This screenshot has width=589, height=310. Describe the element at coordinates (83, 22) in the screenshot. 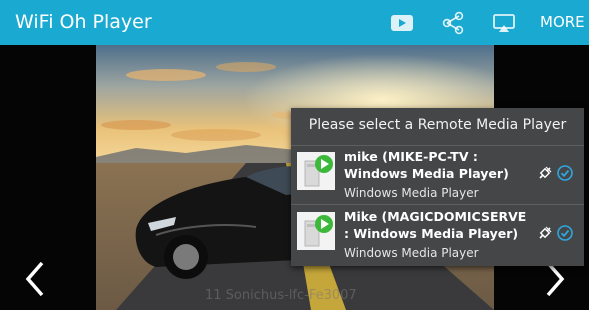

I see `app-title: WiFi Oh Player` at that location.